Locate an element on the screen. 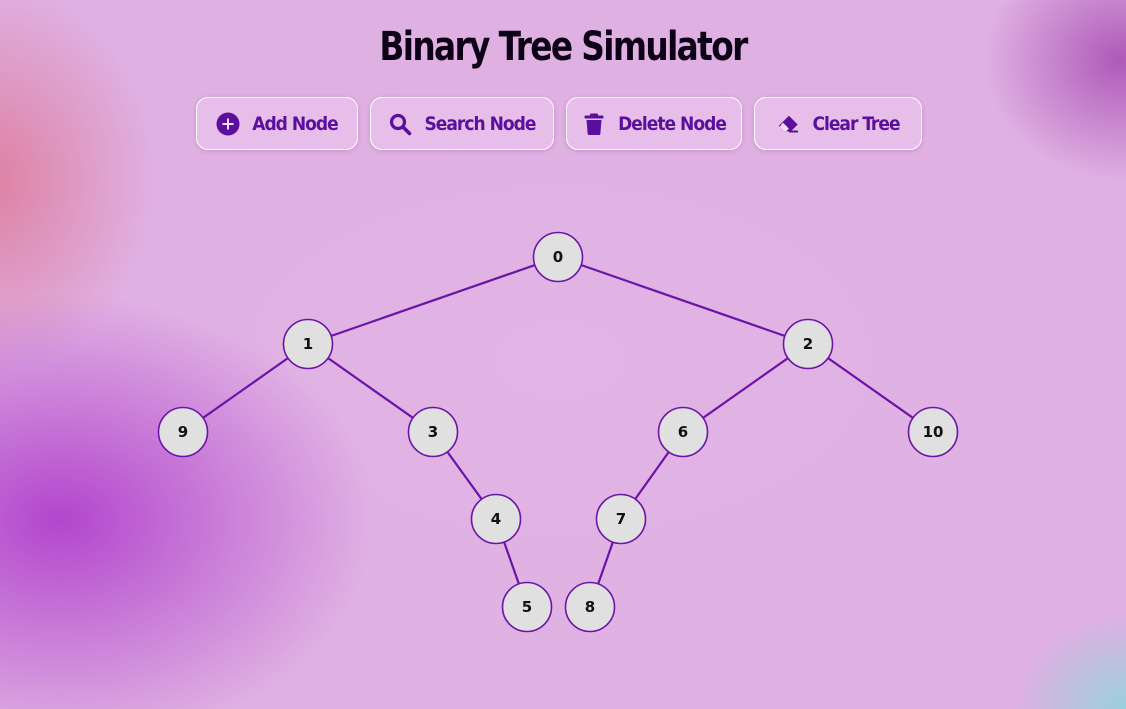  tree-node-label: 9 is located at coordinates (183, 432).